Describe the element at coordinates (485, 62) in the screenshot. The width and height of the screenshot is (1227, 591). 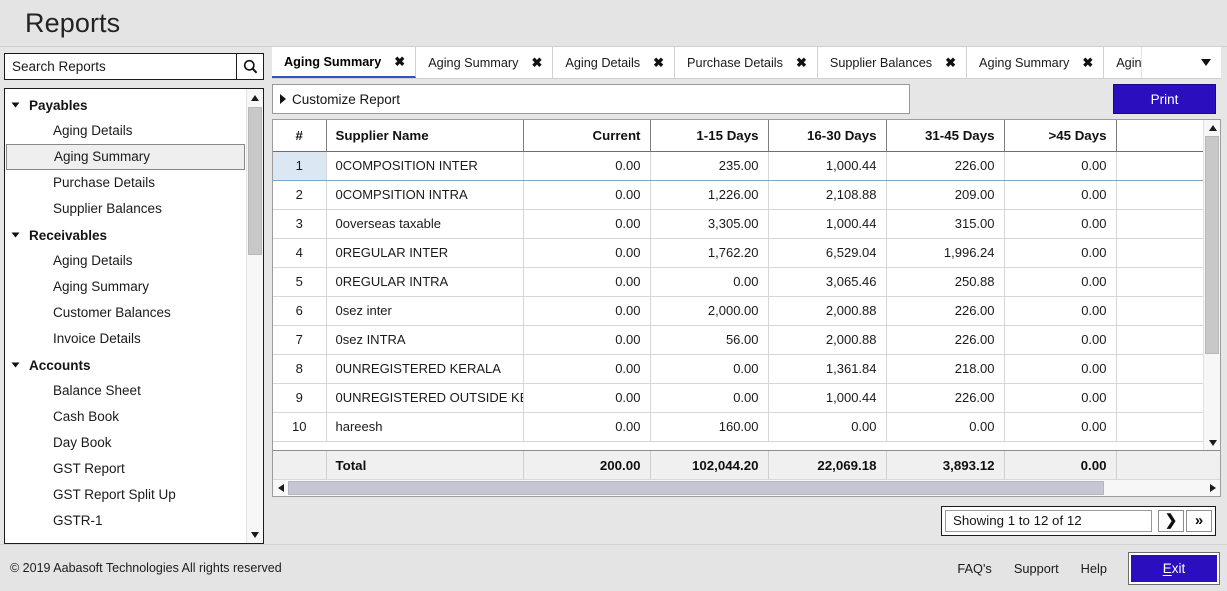
I see `tab-1: Aging Summary ✖` at that location.